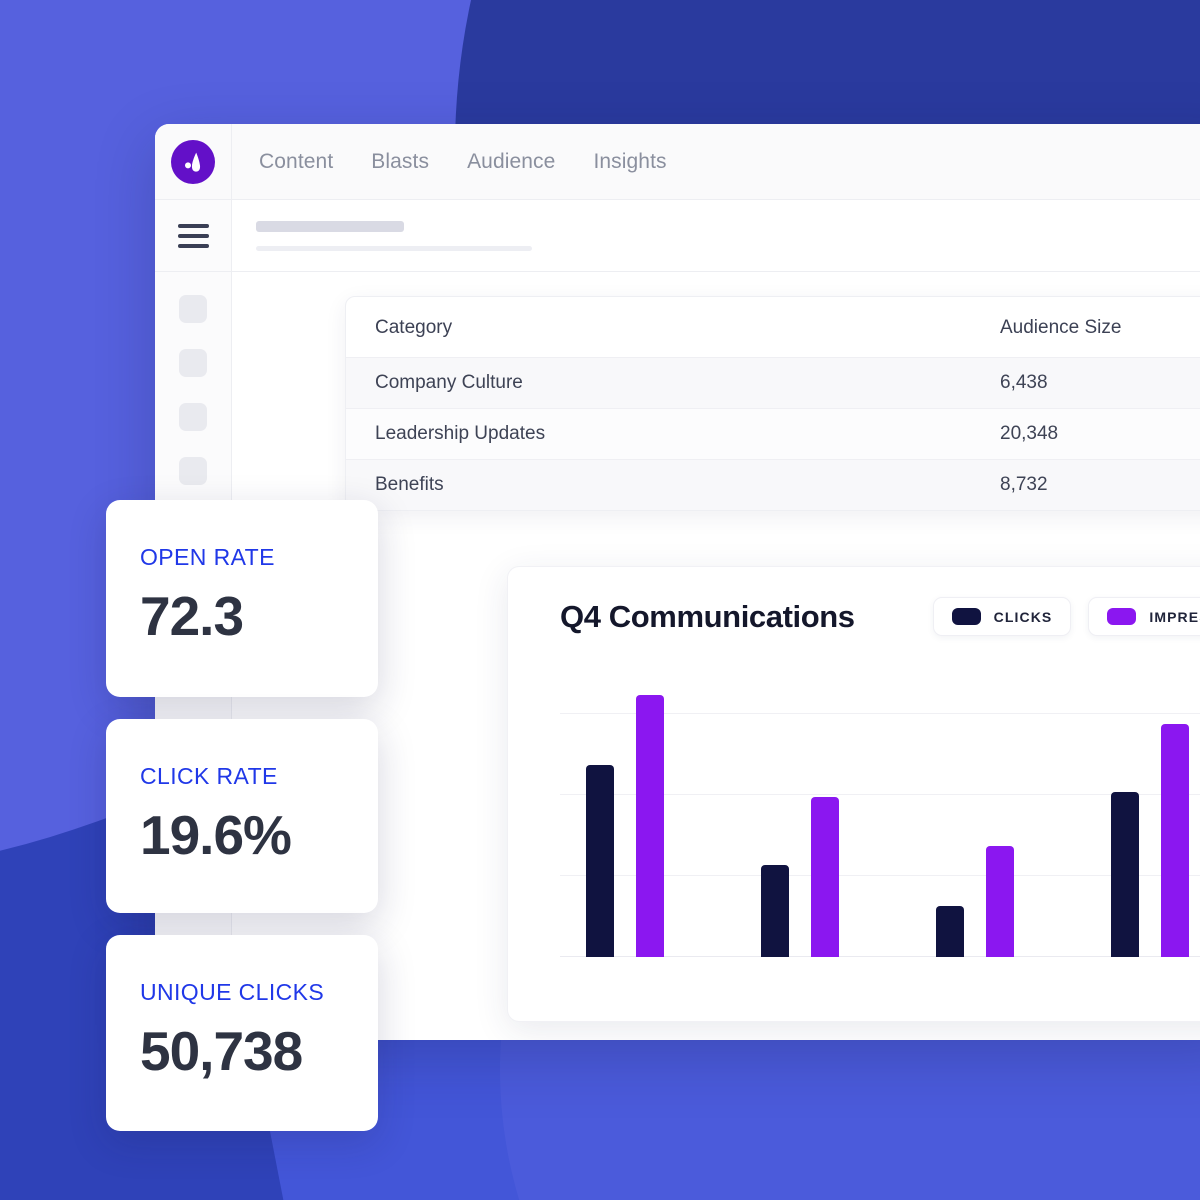 Image resolution: width=1200 pixels, height=1200 pixels. I want to click on kpi-value: 72.3, so click(192, 616).